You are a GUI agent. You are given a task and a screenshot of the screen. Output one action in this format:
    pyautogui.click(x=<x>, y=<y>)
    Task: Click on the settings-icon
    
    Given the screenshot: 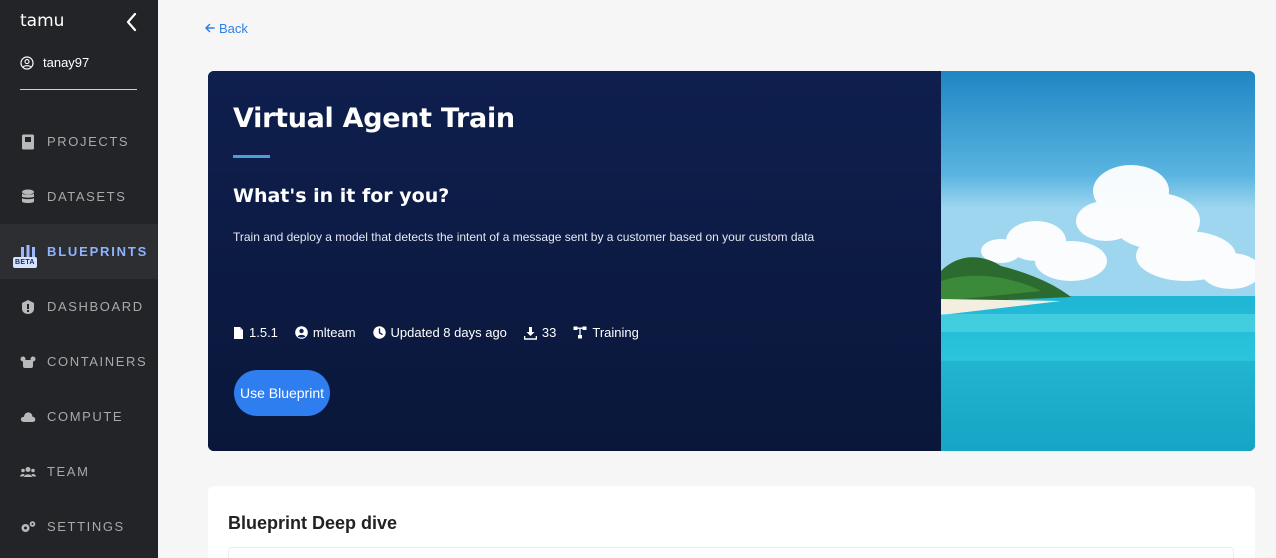 What is the action you would take?
    pyautogui.click(x=28, y=527)
    